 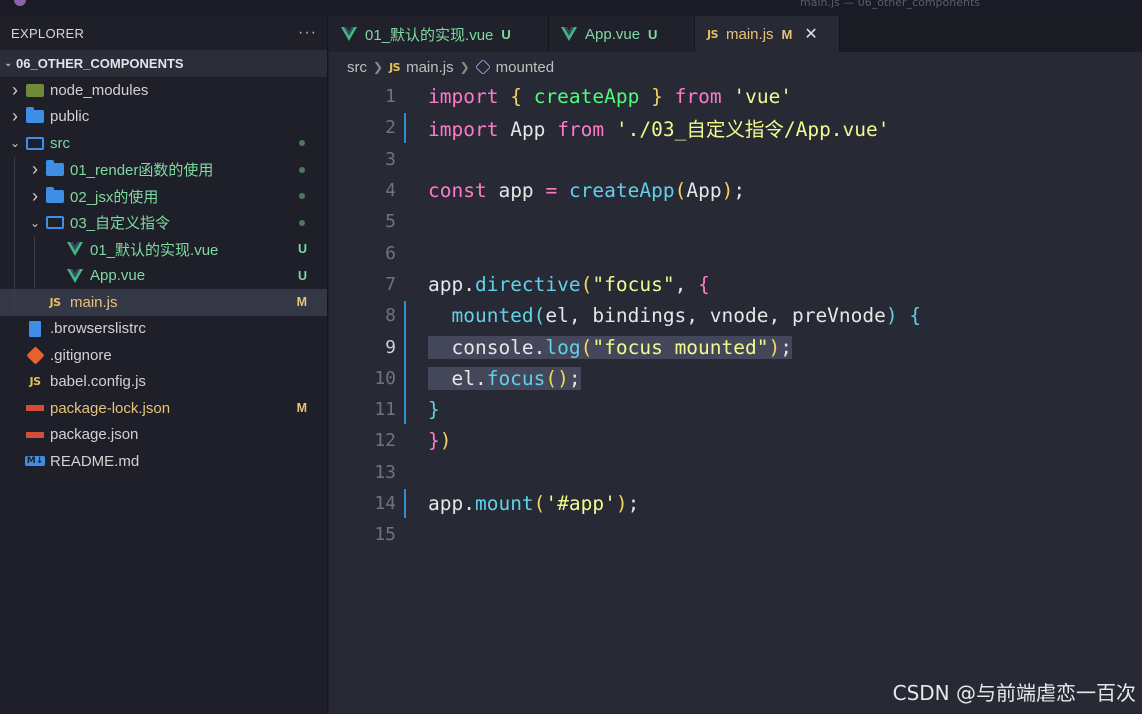 I want to click on tree-item: 01_默认的实现.vue U, so click(x=163, y=249).